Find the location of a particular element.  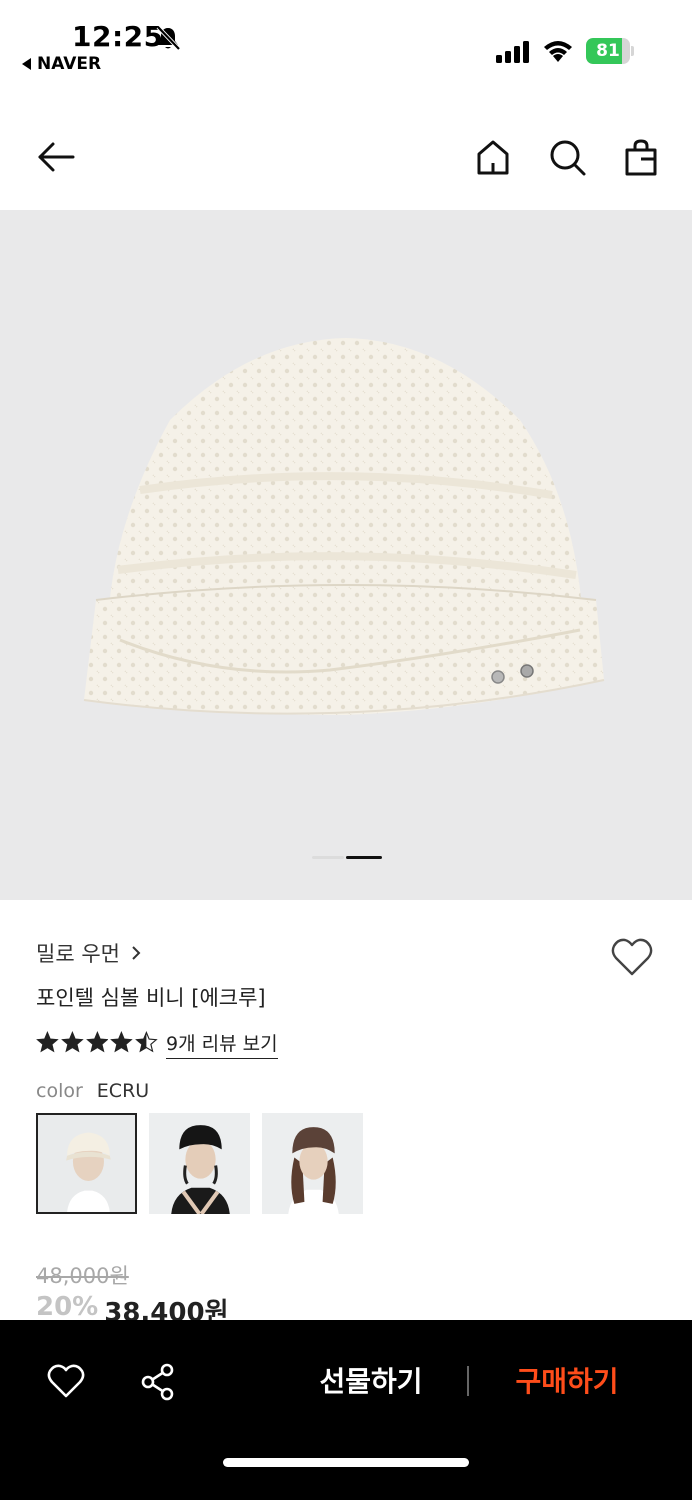

heart-icon is located at coordinates (66, 1382).